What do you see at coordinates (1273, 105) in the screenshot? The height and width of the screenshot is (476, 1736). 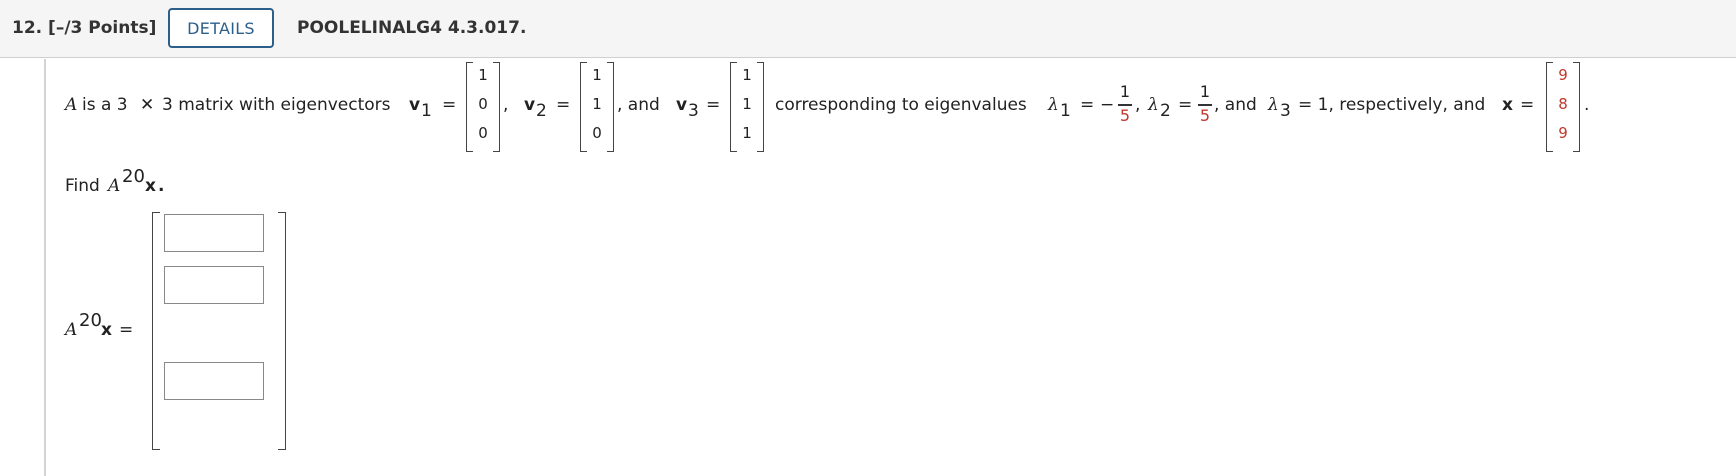 I see `lambda3-symbol: λ` at bounding box center [1273, 105].